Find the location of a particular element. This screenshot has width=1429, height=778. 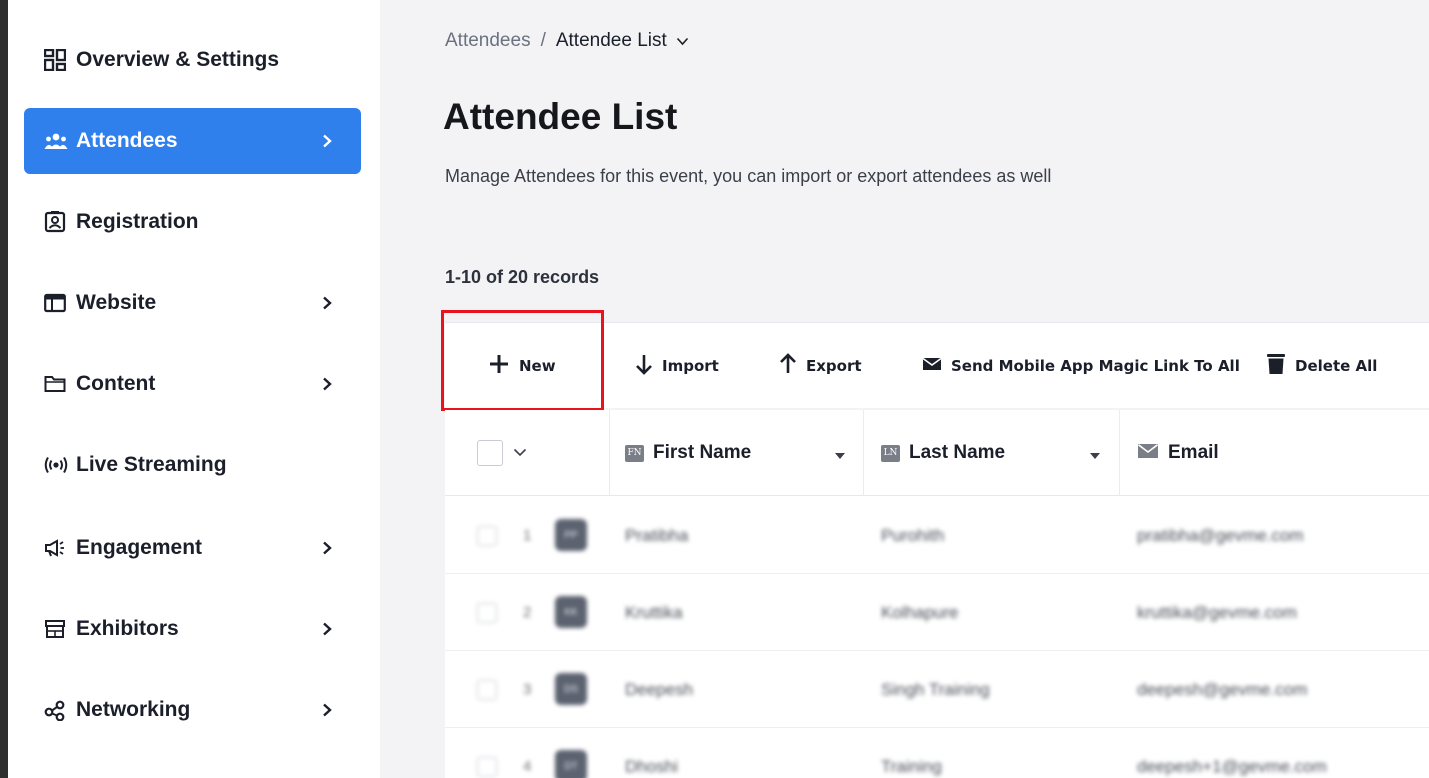

sidebar-item-content: Content is located at coordinates (192, 384).